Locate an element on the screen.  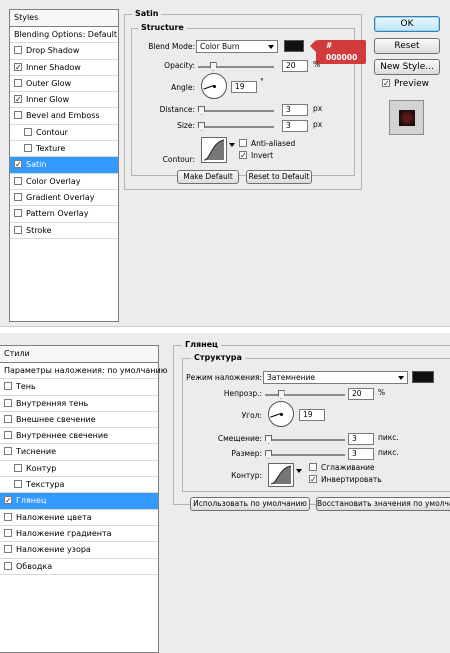
style-list-item: Внутреннее свечение is located at coordinates (79, 436).